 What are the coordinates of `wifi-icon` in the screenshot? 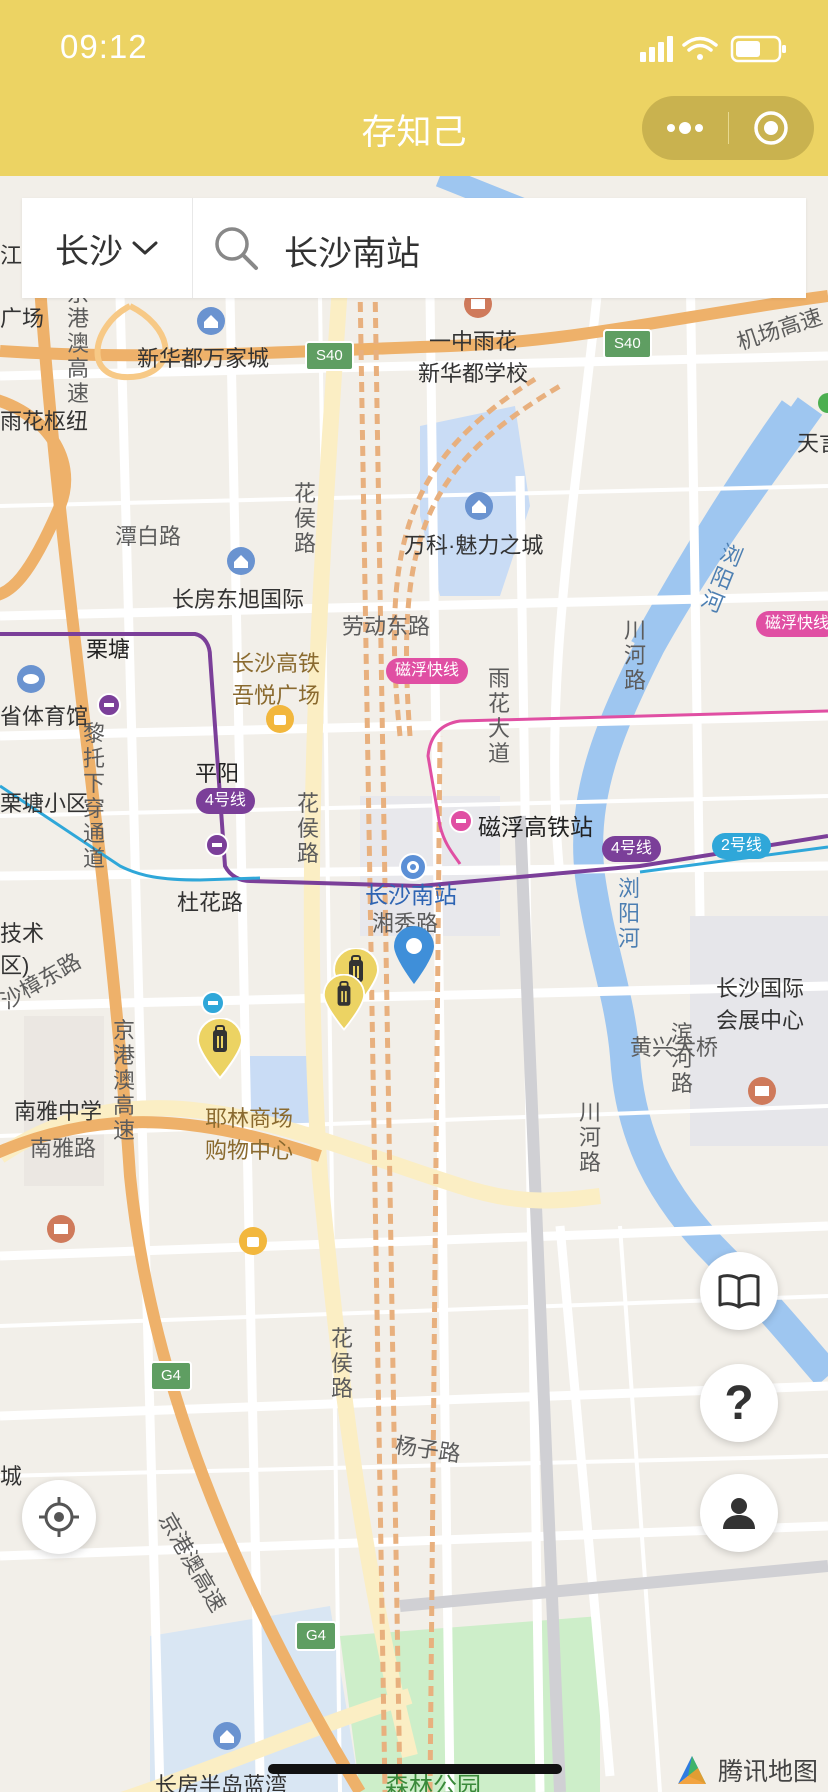 It's located at (700, 48).